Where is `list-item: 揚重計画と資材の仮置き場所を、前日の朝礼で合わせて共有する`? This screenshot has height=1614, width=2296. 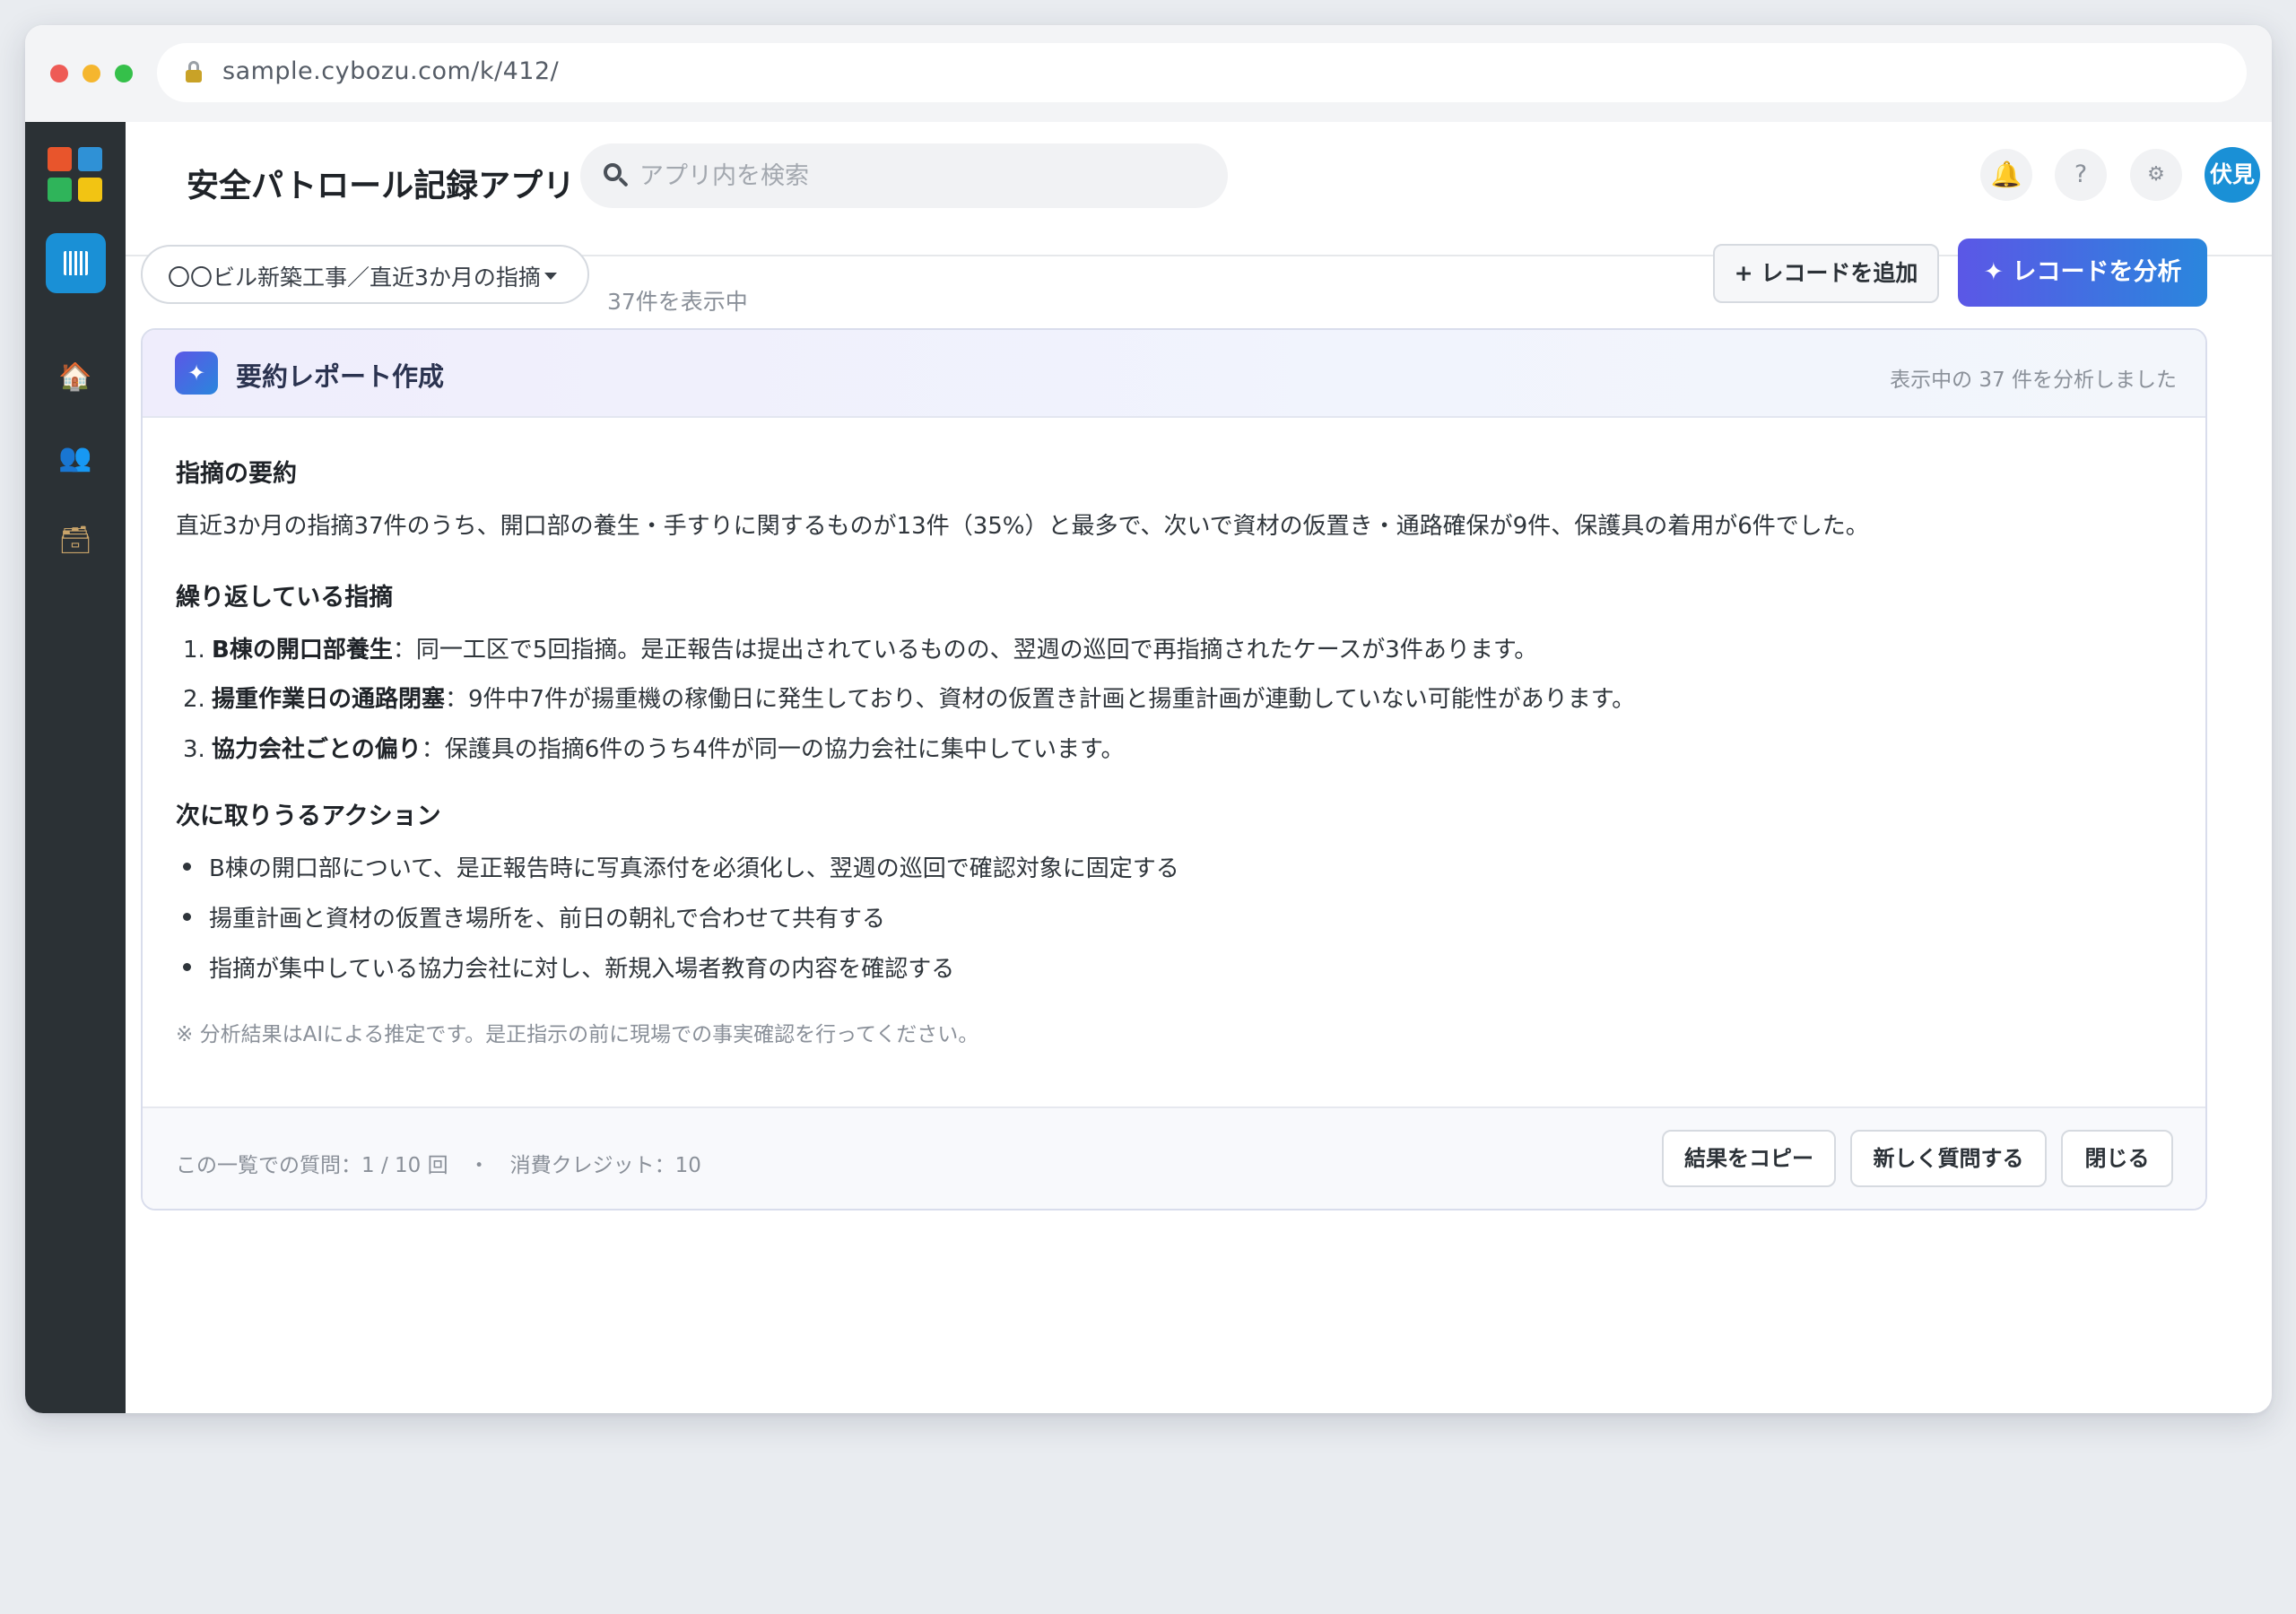
list-item: 揚重計画と資材の仮置き場所を、前日の朝礼で合わせて共有する is located at coordinates (534, 916).